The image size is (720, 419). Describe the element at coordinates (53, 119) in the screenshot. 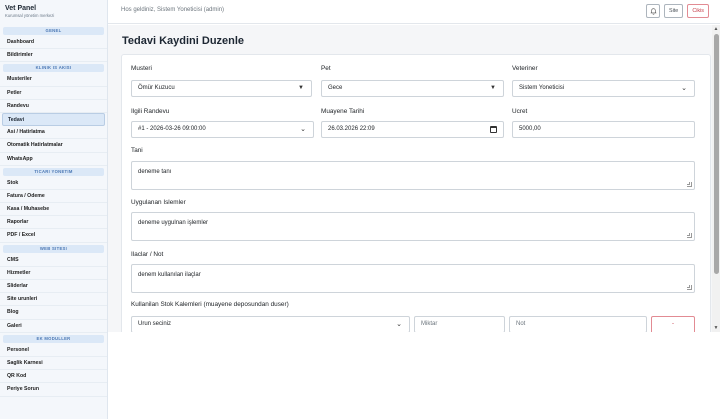

I see `sidebar-item-tedavi: Tedavi` at that location.